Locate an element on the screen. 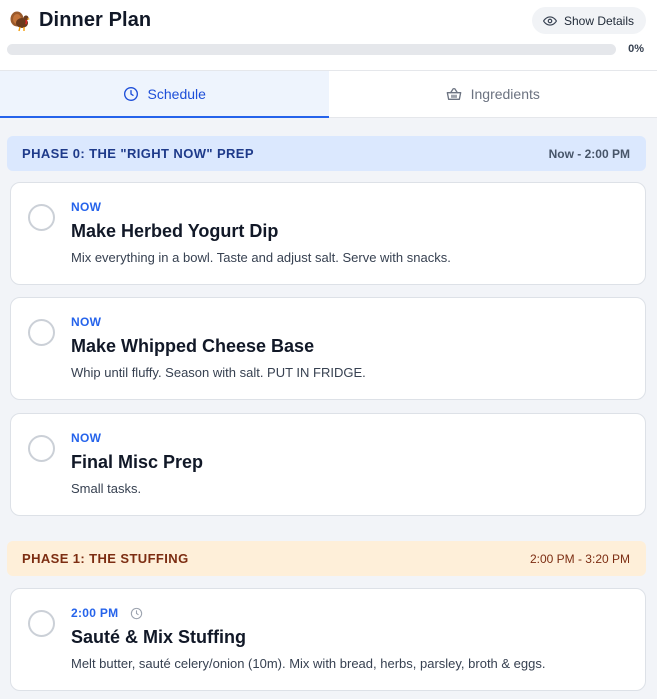  show-details-label: Show Details is located at coordinates (598, 20).